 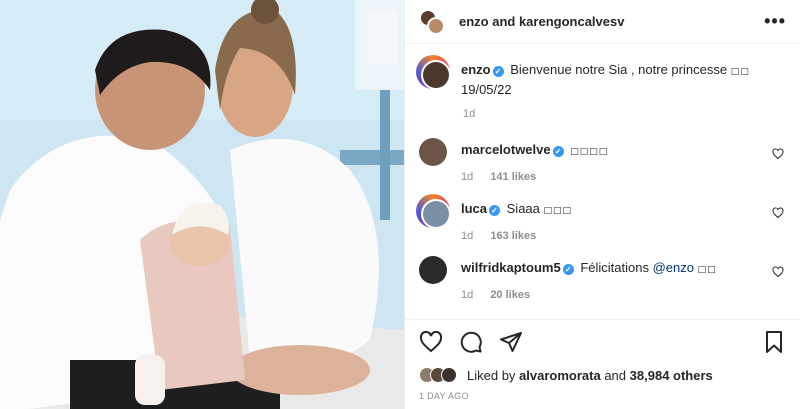 I want to click on caption-date: 19/05/22, so click(x=486, y=89).